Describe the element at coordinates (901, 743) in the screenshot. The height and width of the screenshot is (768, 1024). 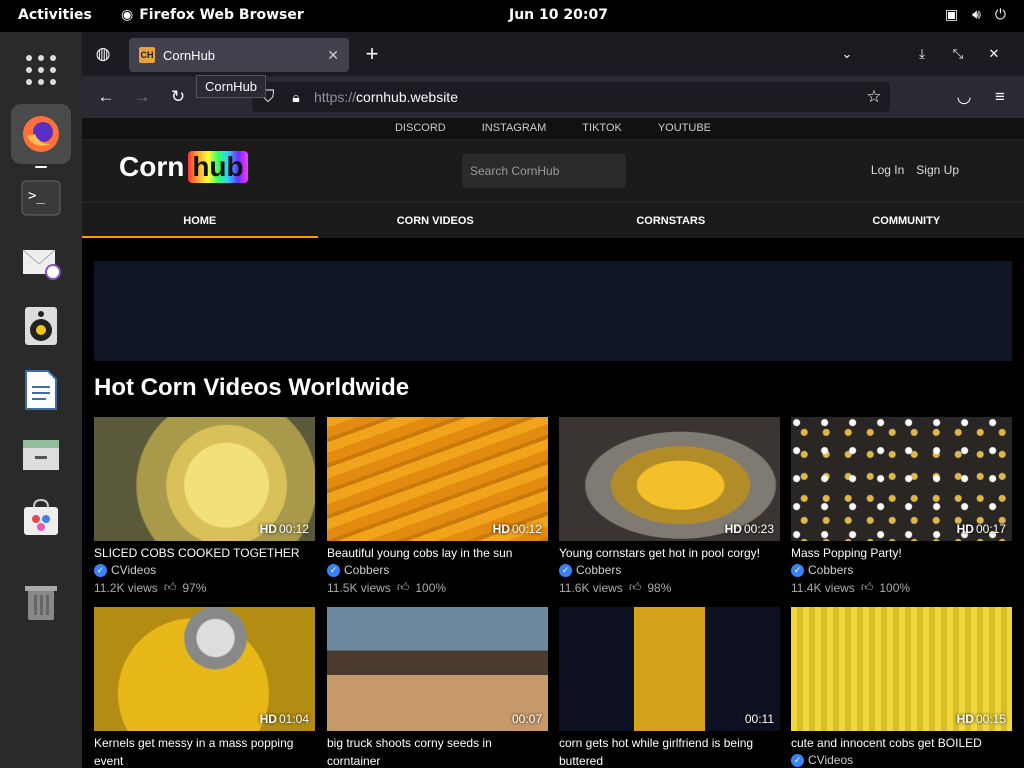
I see `video-title: cute and innocent cobs get BOILED` at that location.